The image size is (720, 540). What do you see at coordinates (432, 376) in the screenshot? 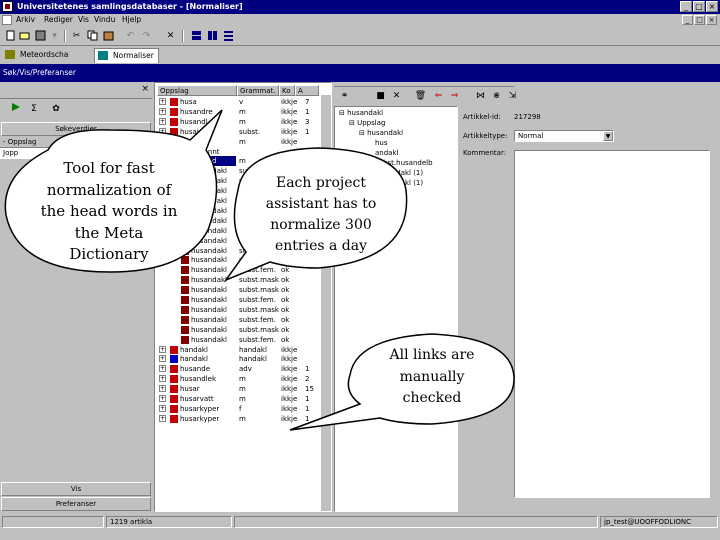
I see `callout-text-links: All links are manually checked` at bounding box center [432, 376].